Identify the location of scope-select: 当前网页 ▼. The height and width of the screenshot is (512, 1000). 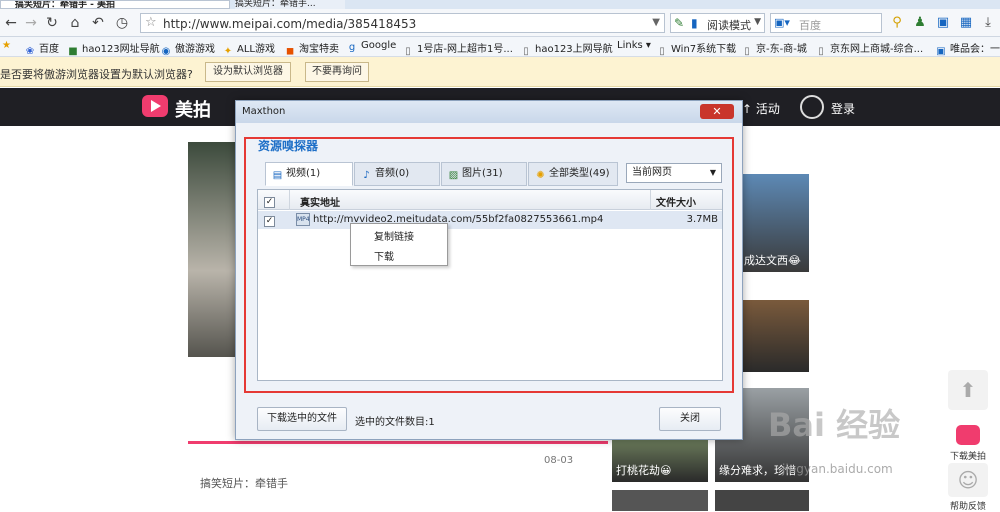
(674, 173).